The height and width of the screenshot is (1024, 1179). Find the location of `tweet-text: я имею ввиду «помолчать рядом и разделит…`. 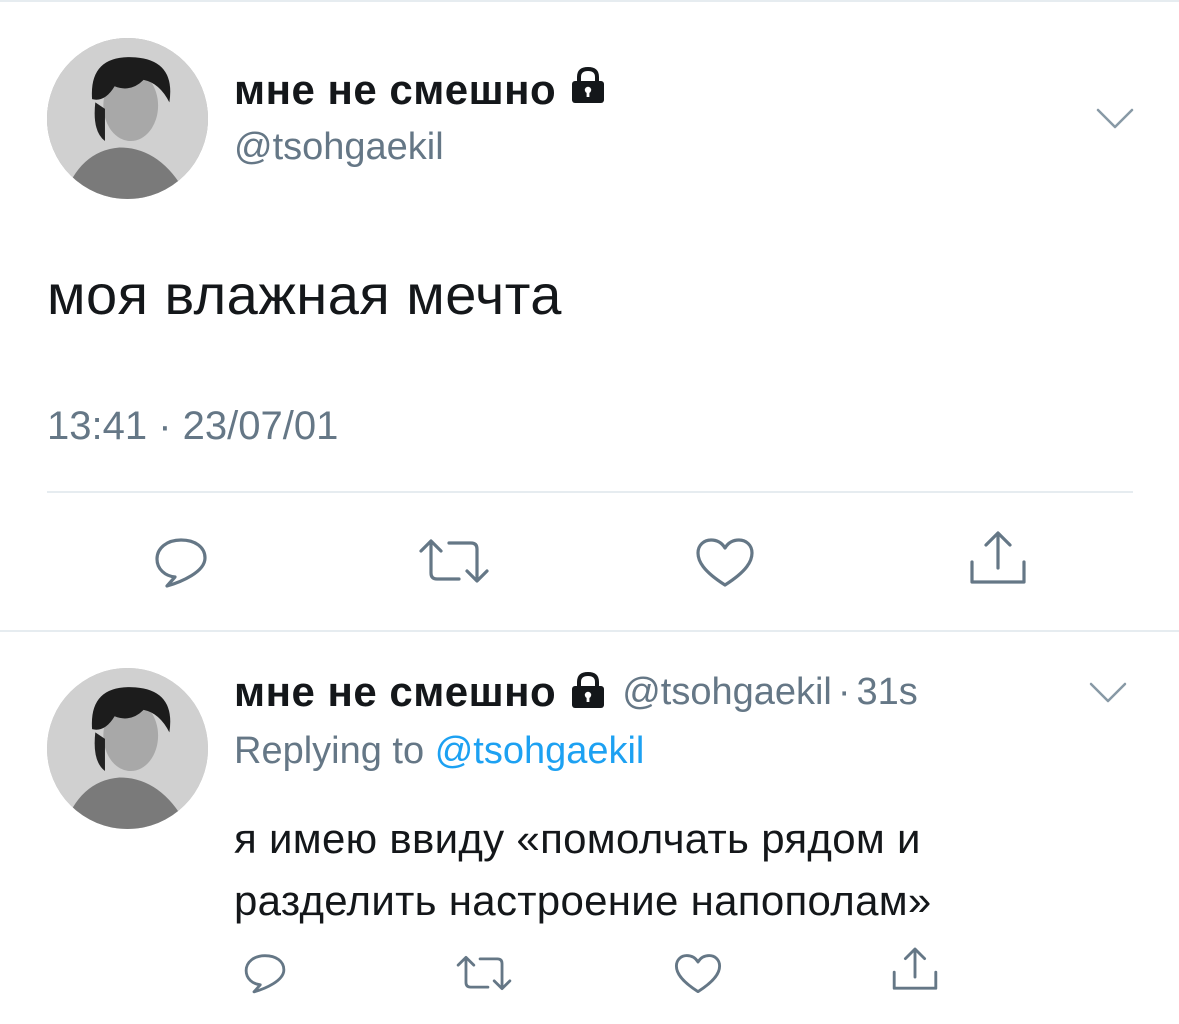

tweet-text: я имею ввиду «помолчать рядом и разделит… is located at coordinates (583, 869).